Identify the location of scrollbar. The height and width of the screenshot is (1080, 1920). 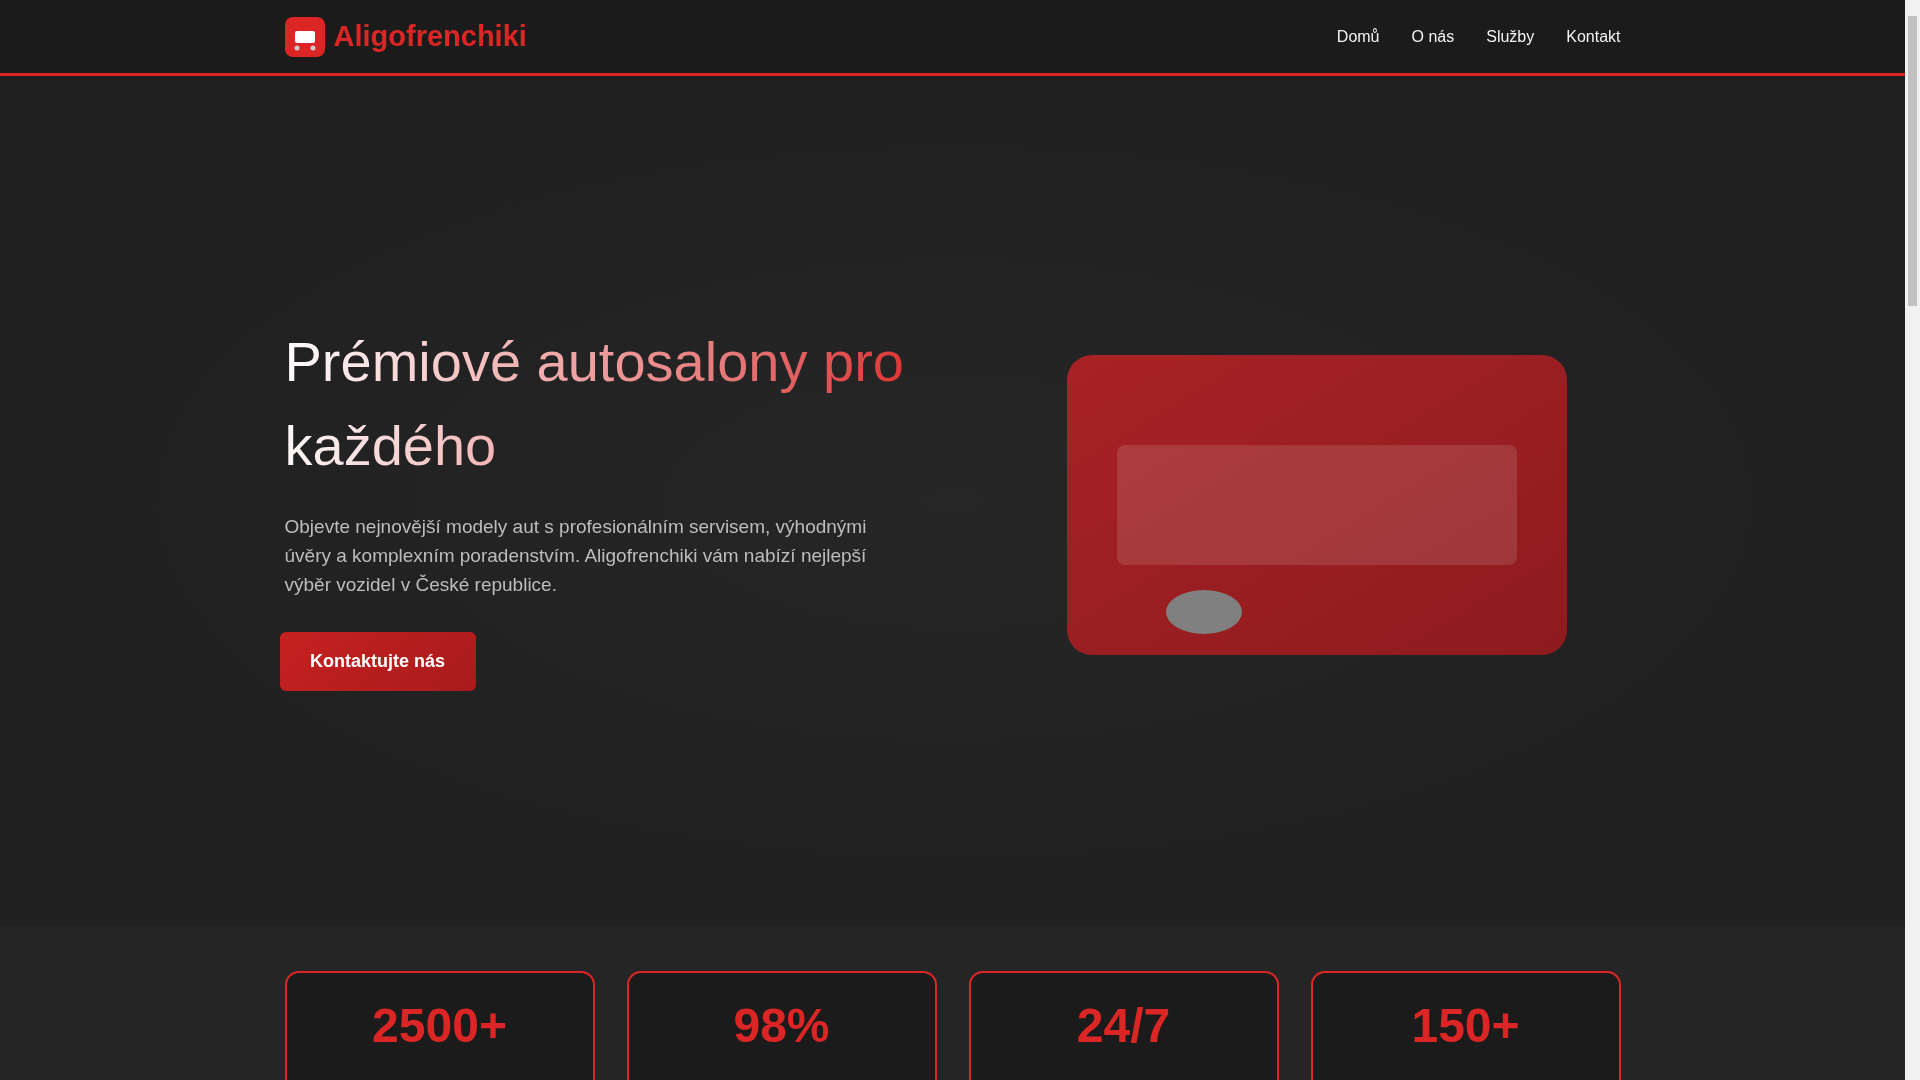
(1912, 540).